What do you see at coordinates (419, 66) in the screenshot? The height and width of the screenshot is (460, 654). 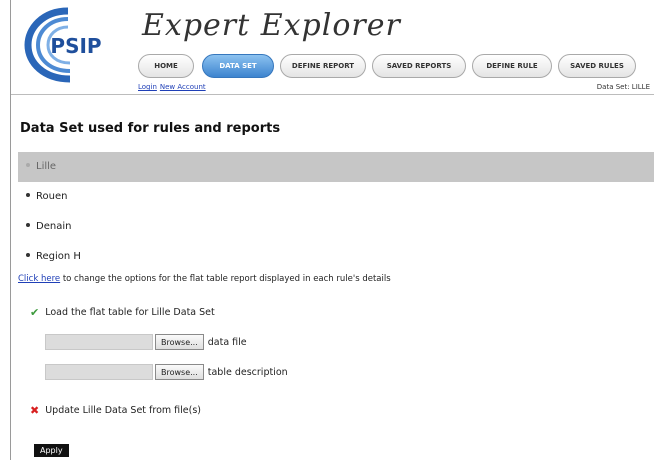 I see `tab-saved-reports: SAVED REPORTS` at bounding box center [419, 66].